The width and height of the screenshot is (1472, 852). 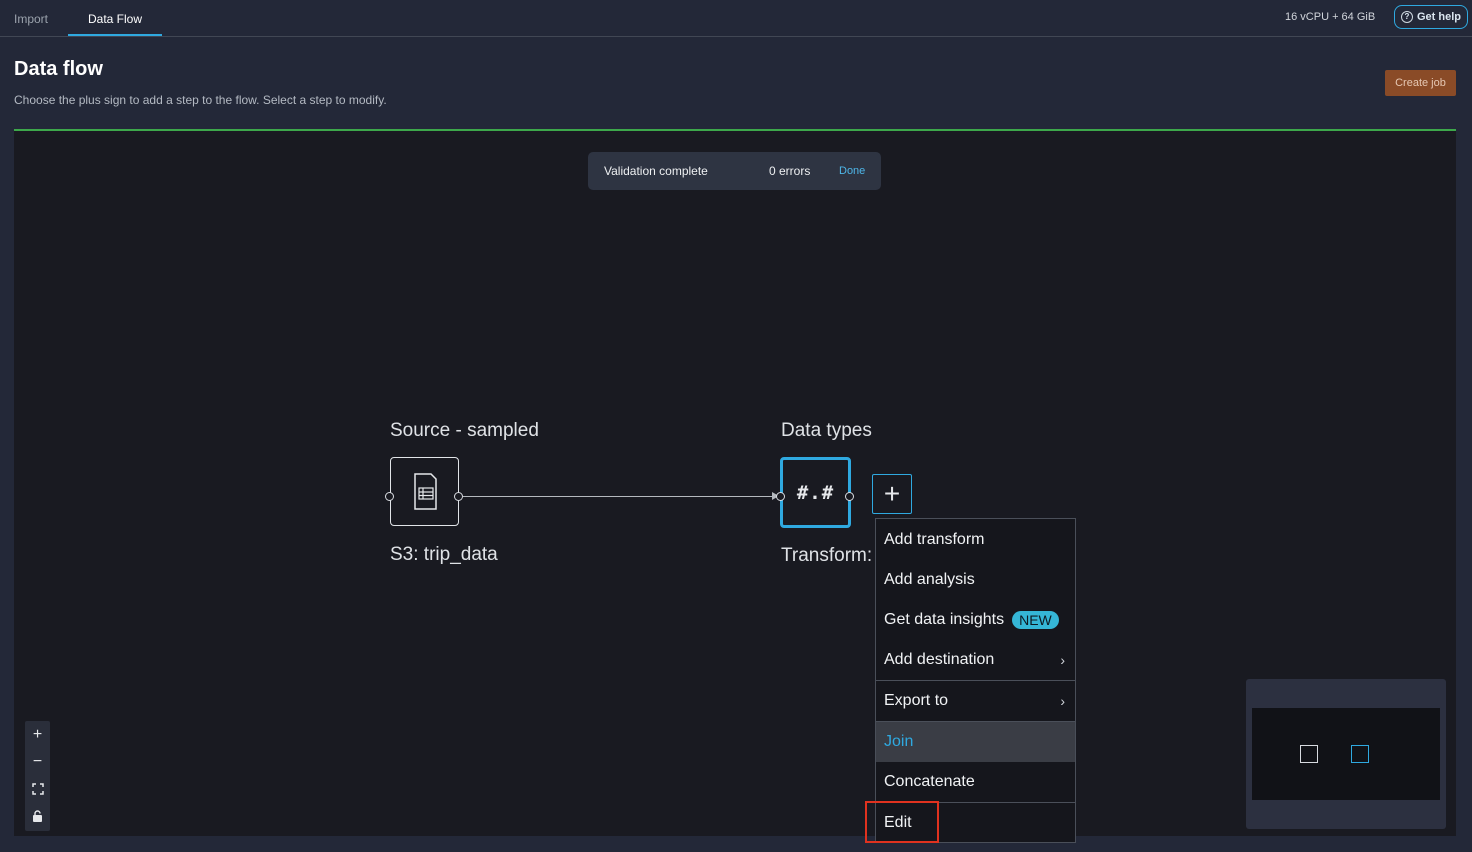 I want to click on number-format-icon: #.#, so click(x=815, y=492).